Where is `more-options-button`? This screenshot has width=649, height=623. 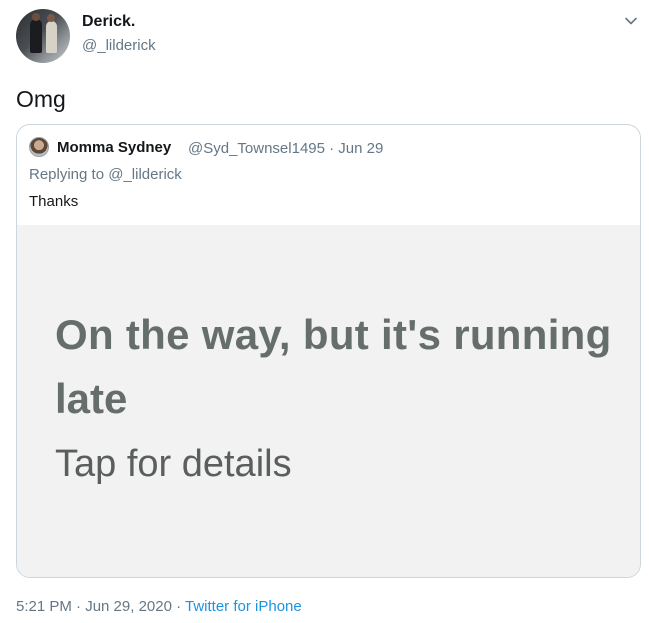
more-options-button is located at coordinates (631, 21).